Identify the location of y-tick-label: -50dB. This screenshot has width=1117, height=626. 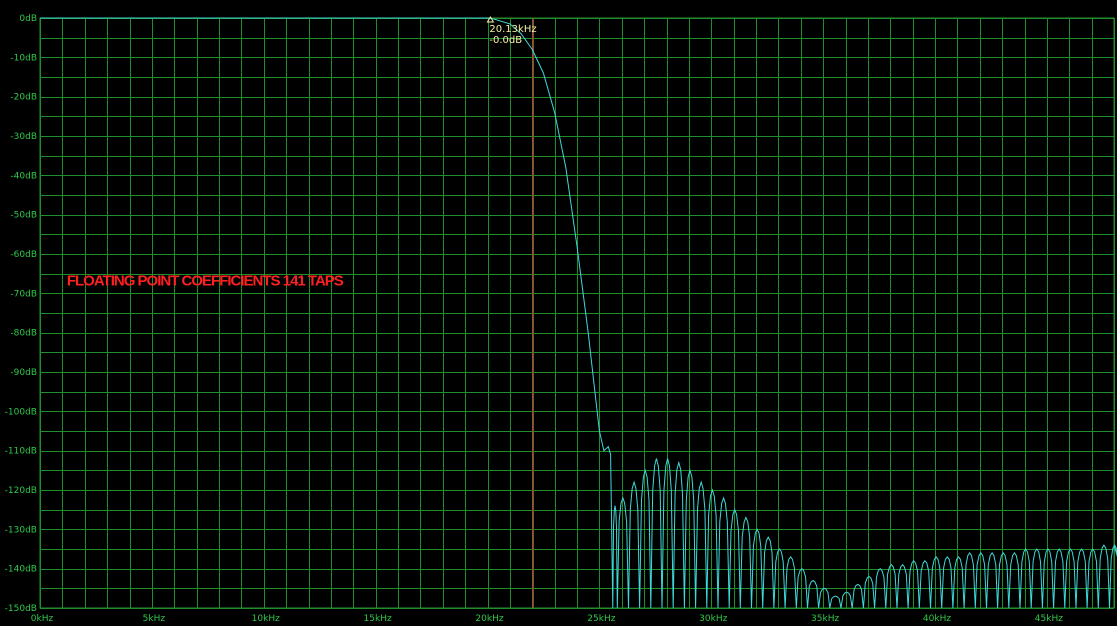
(23, 216).